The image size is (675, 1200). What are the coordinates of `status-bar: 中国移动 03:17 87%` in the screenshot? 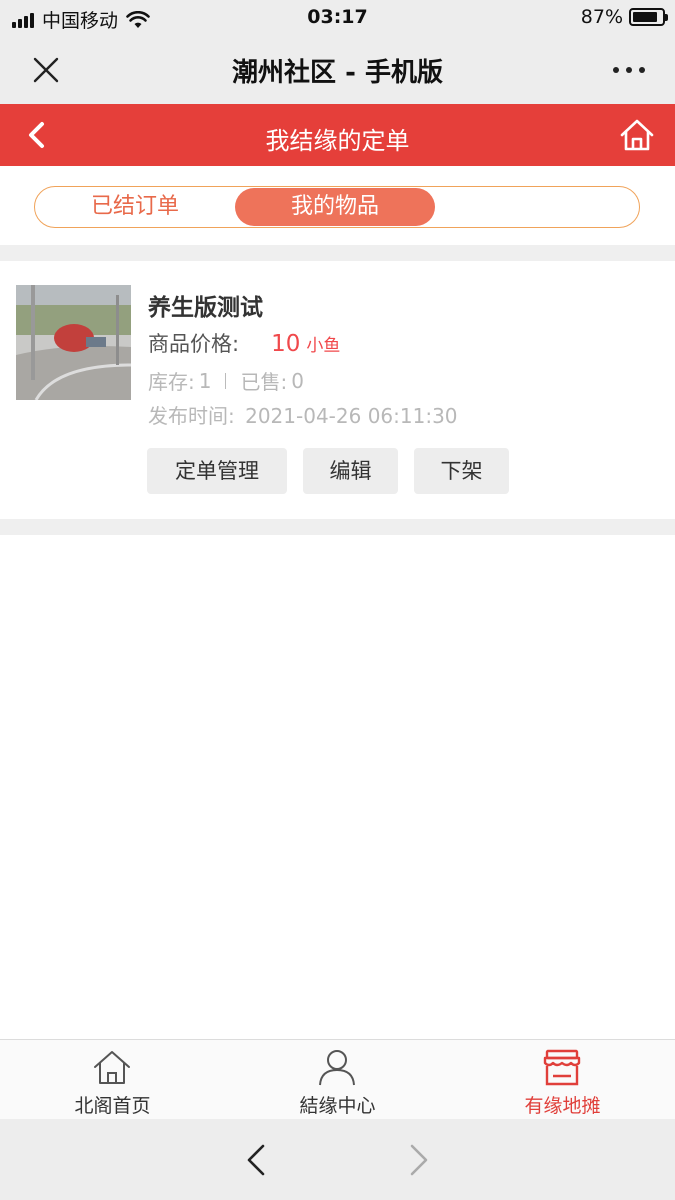 It's located at (337, 17).